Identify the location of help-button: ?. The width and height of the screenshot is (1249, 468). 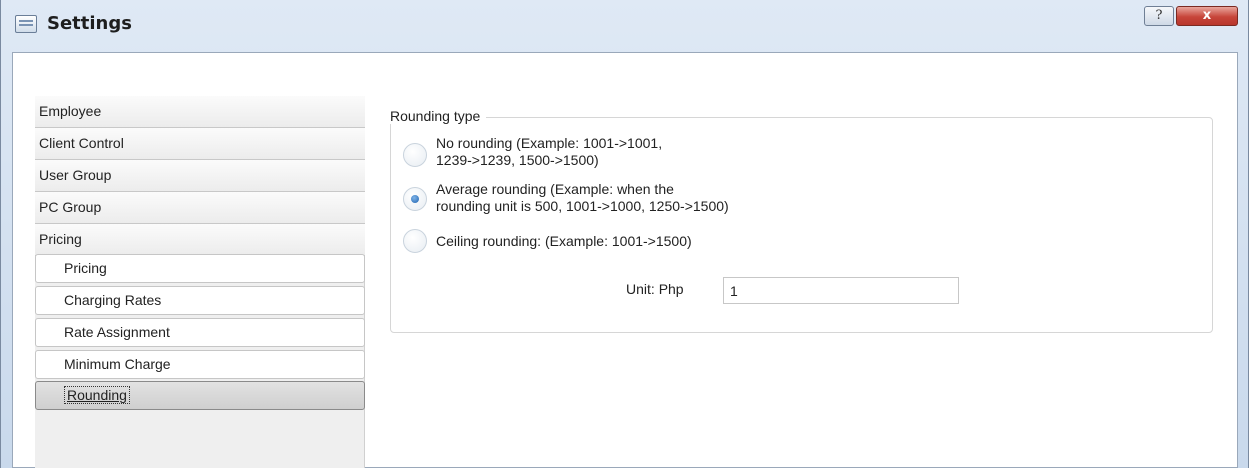
(1159, 16).